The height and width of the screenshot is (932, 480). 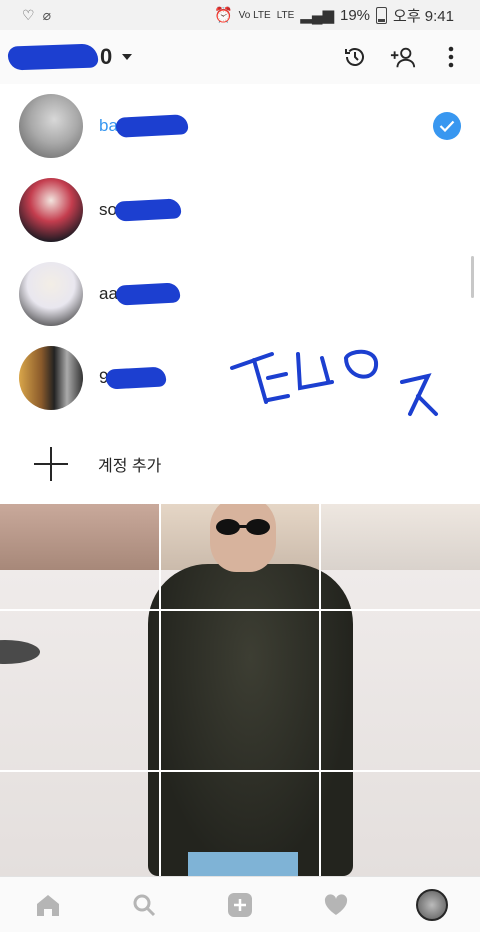 I want to click on heart-notification-icon: ♡, so click(x=28, y=14).